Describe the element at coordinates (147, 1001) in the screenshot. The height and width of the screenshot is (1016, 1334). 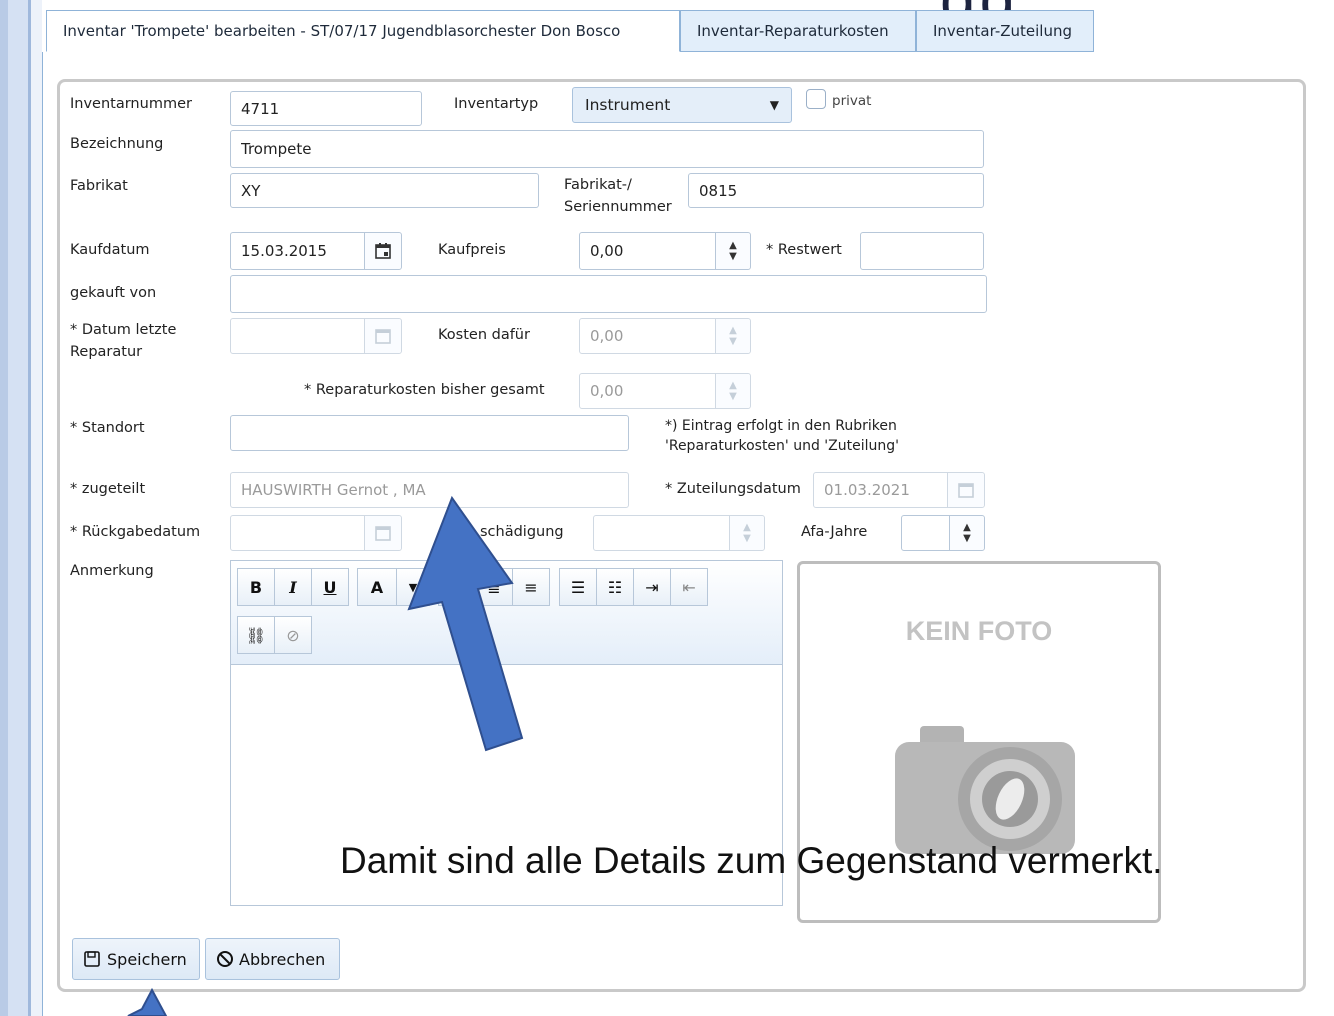
I see `annotation-arrow-small-icon` at that location.